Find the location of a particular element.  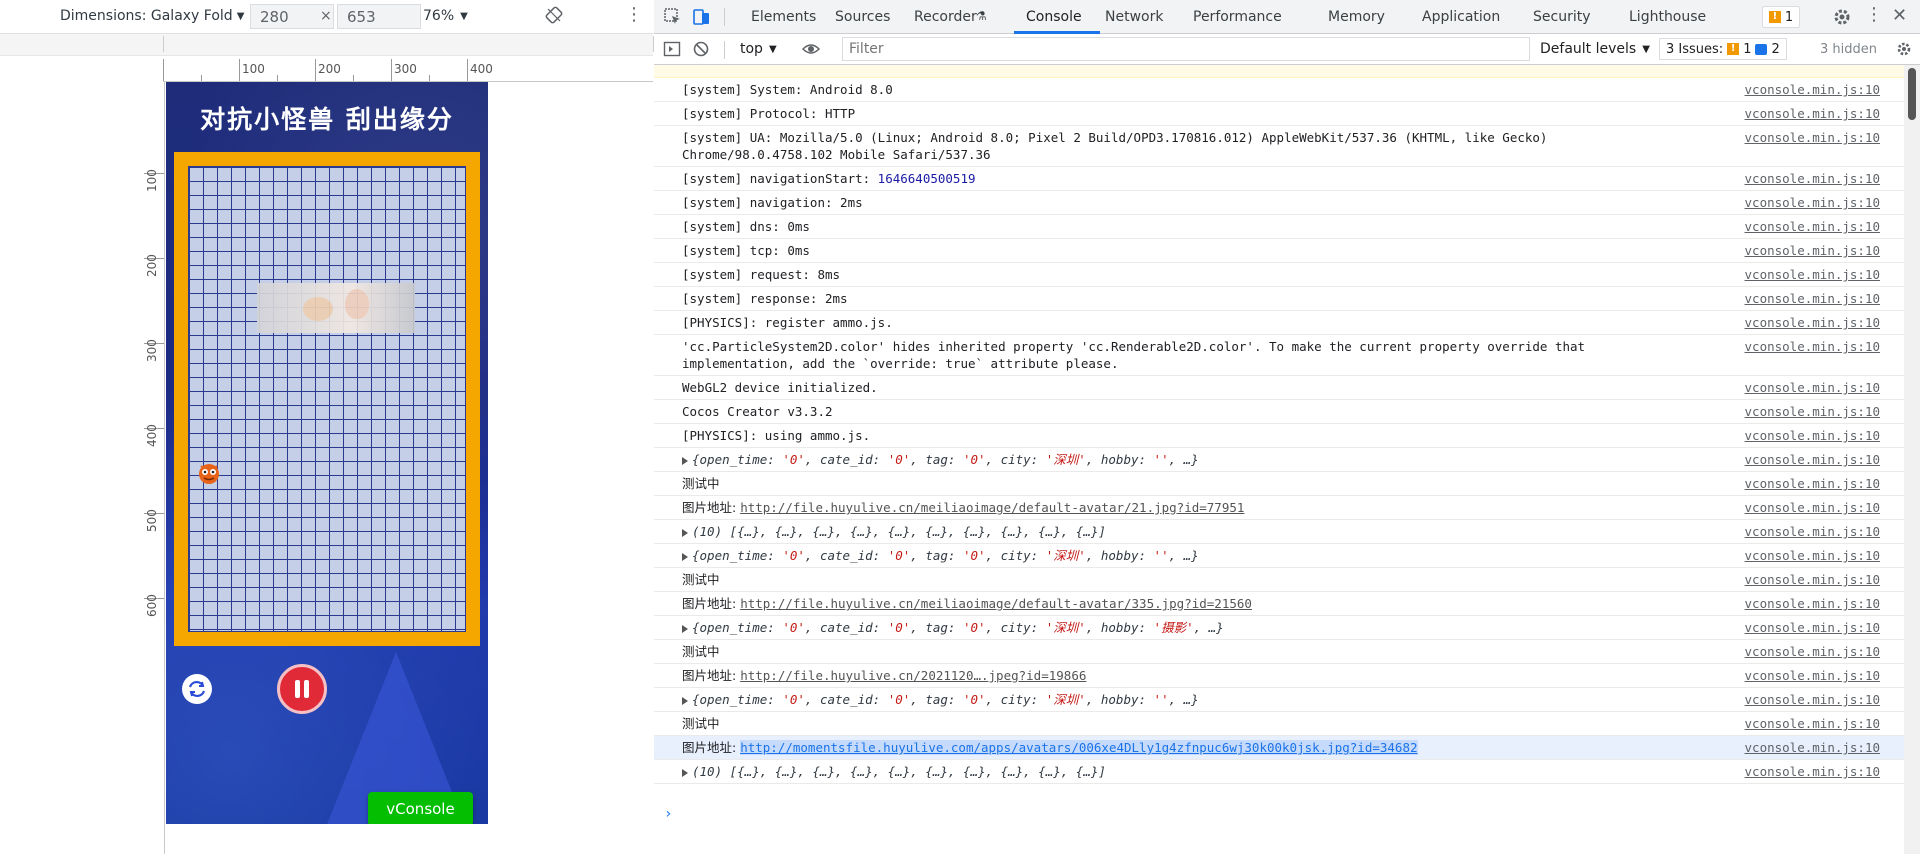

clear-console-icon is located at coordinates (701, 49).